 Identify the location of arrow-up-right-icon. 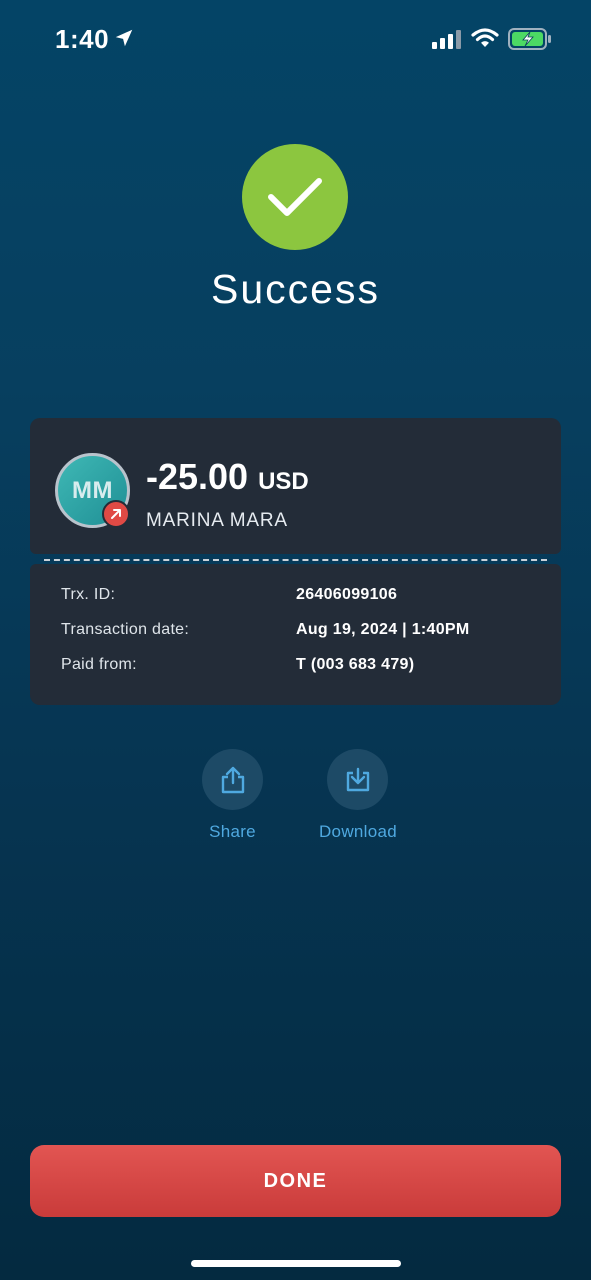
(116, 514).